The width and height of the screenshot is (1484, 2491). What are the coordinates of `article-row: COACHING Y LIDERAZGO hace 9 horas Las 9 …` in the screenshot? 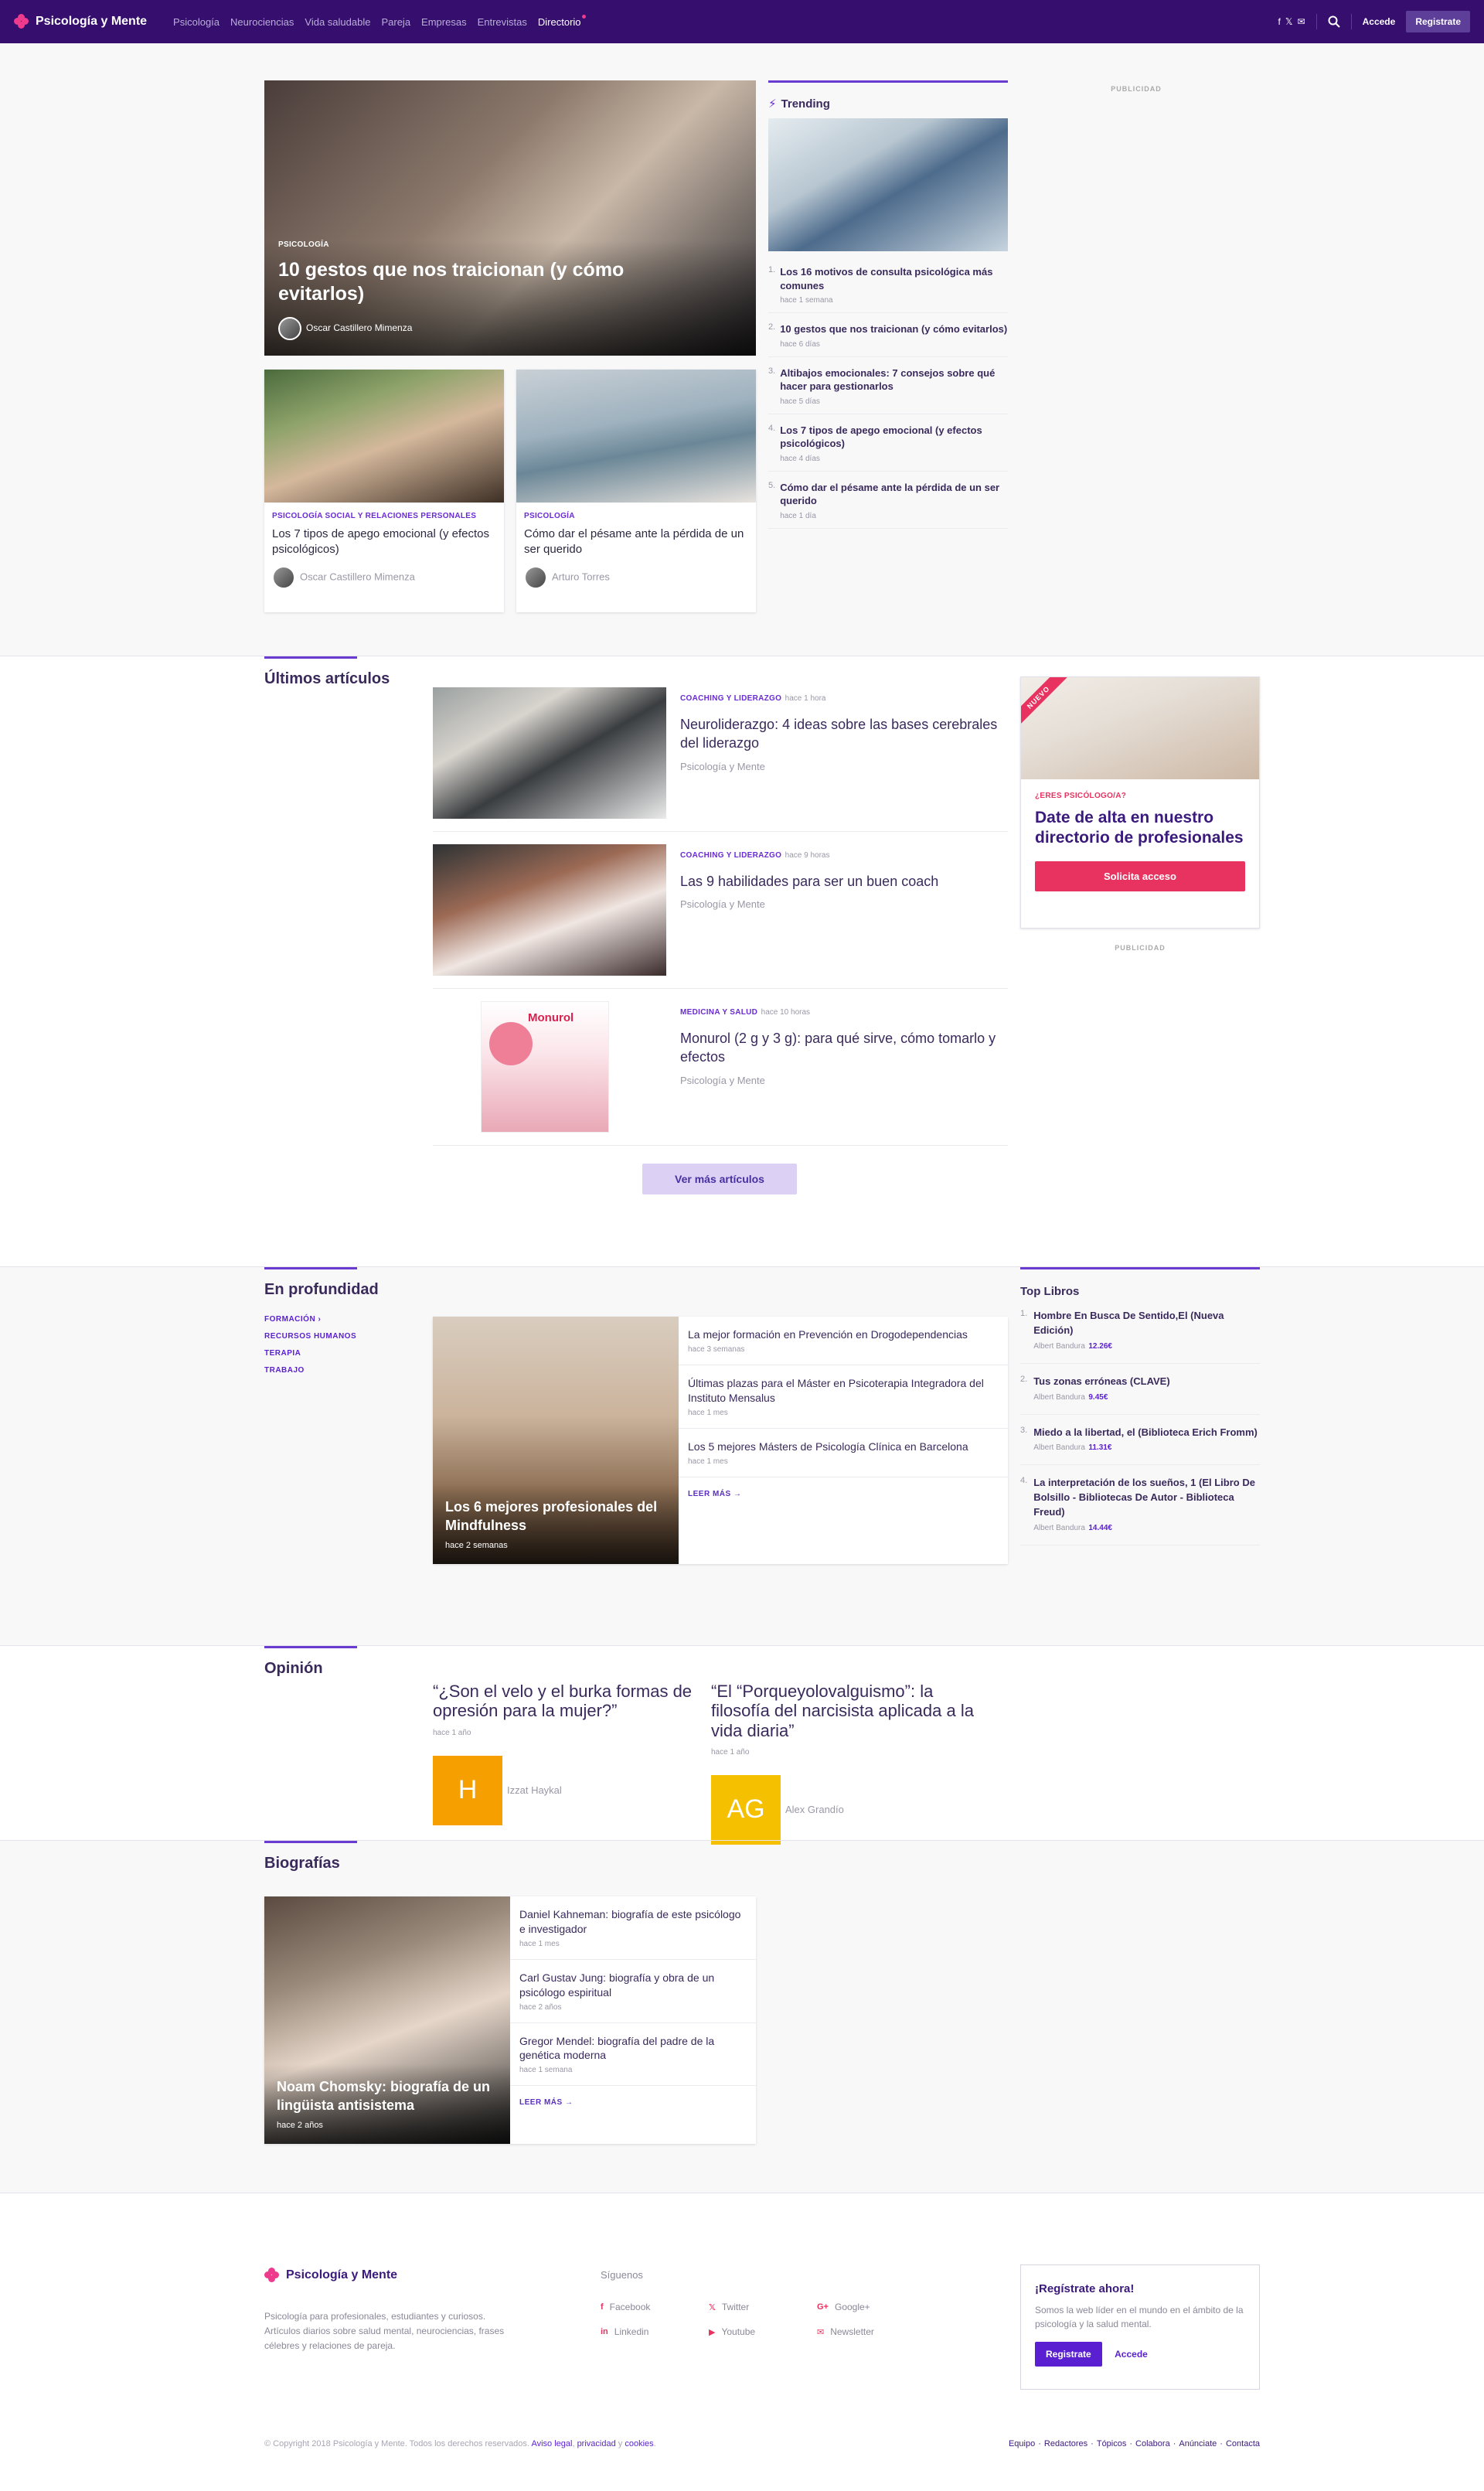 It's located at (720, 916).